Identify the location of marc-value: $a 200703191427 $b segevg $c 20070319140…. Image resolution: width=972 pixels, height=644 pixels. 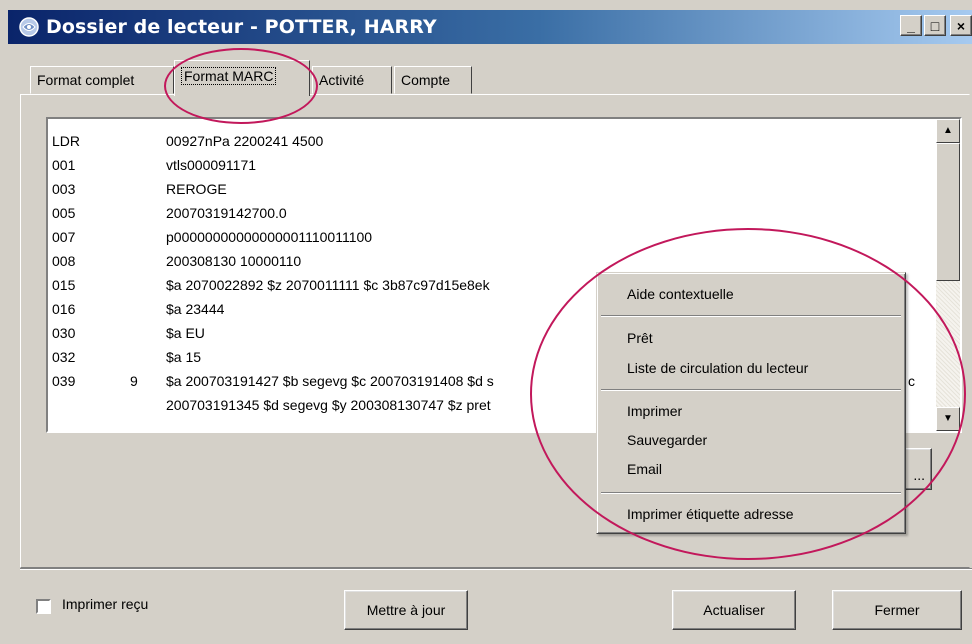
(330, 381).